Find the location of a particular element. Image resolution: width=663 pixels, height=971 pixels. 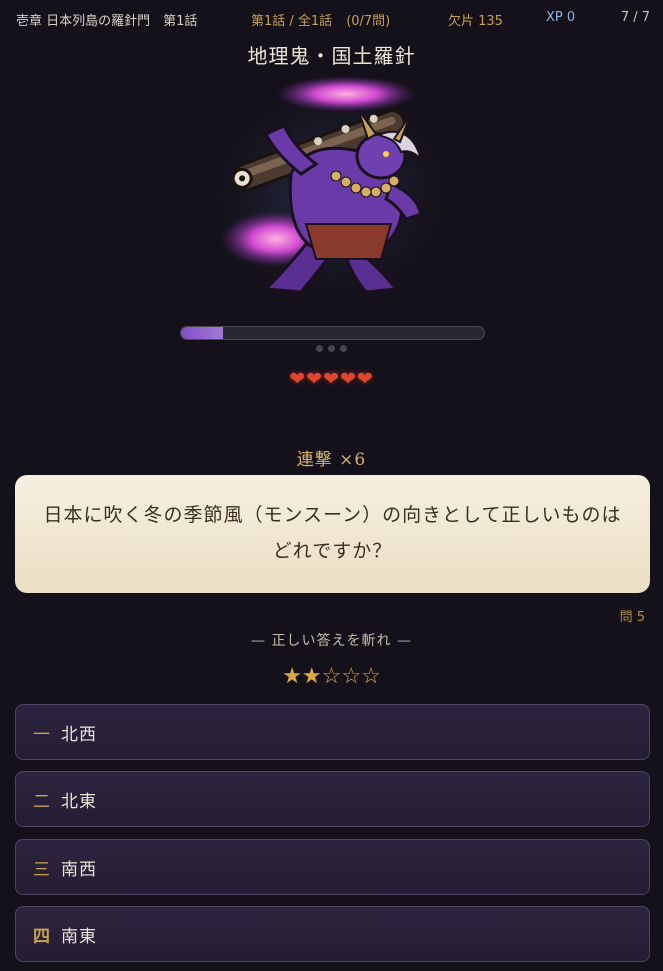

oni-monster-sprite is located at coordinates (331, 192).